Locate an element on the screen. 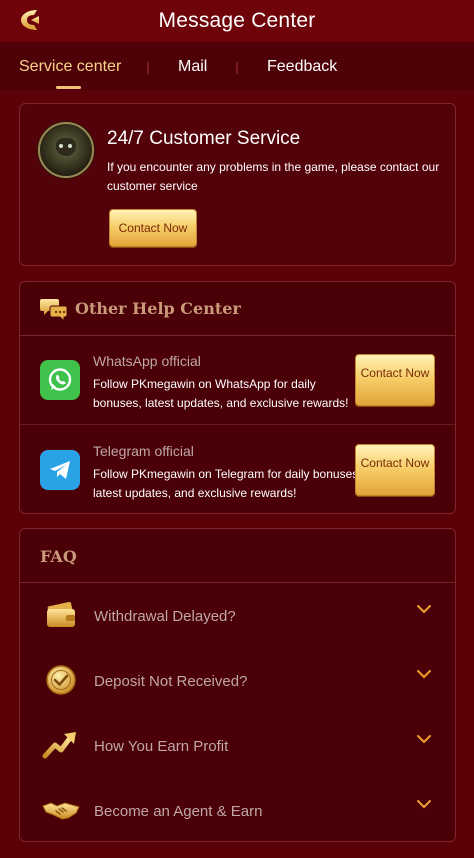 The image size is (474, 858). faq-item-profit: How You Earn Profit is located at coordinates (237, 746).